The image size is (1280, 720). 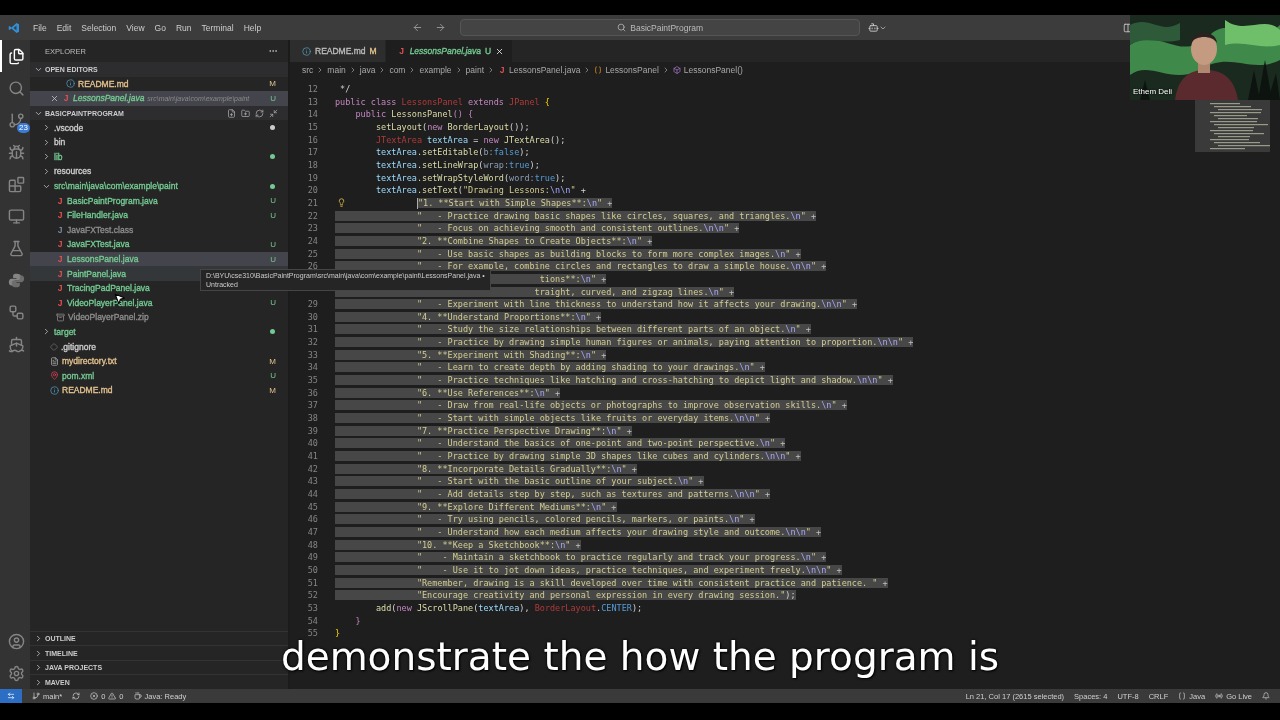 What do you see at coordinates (159, 186) in the screenshot?
I see `file-tree-item: src\main\java\com\example\paint` at bounding box center [159, 186].